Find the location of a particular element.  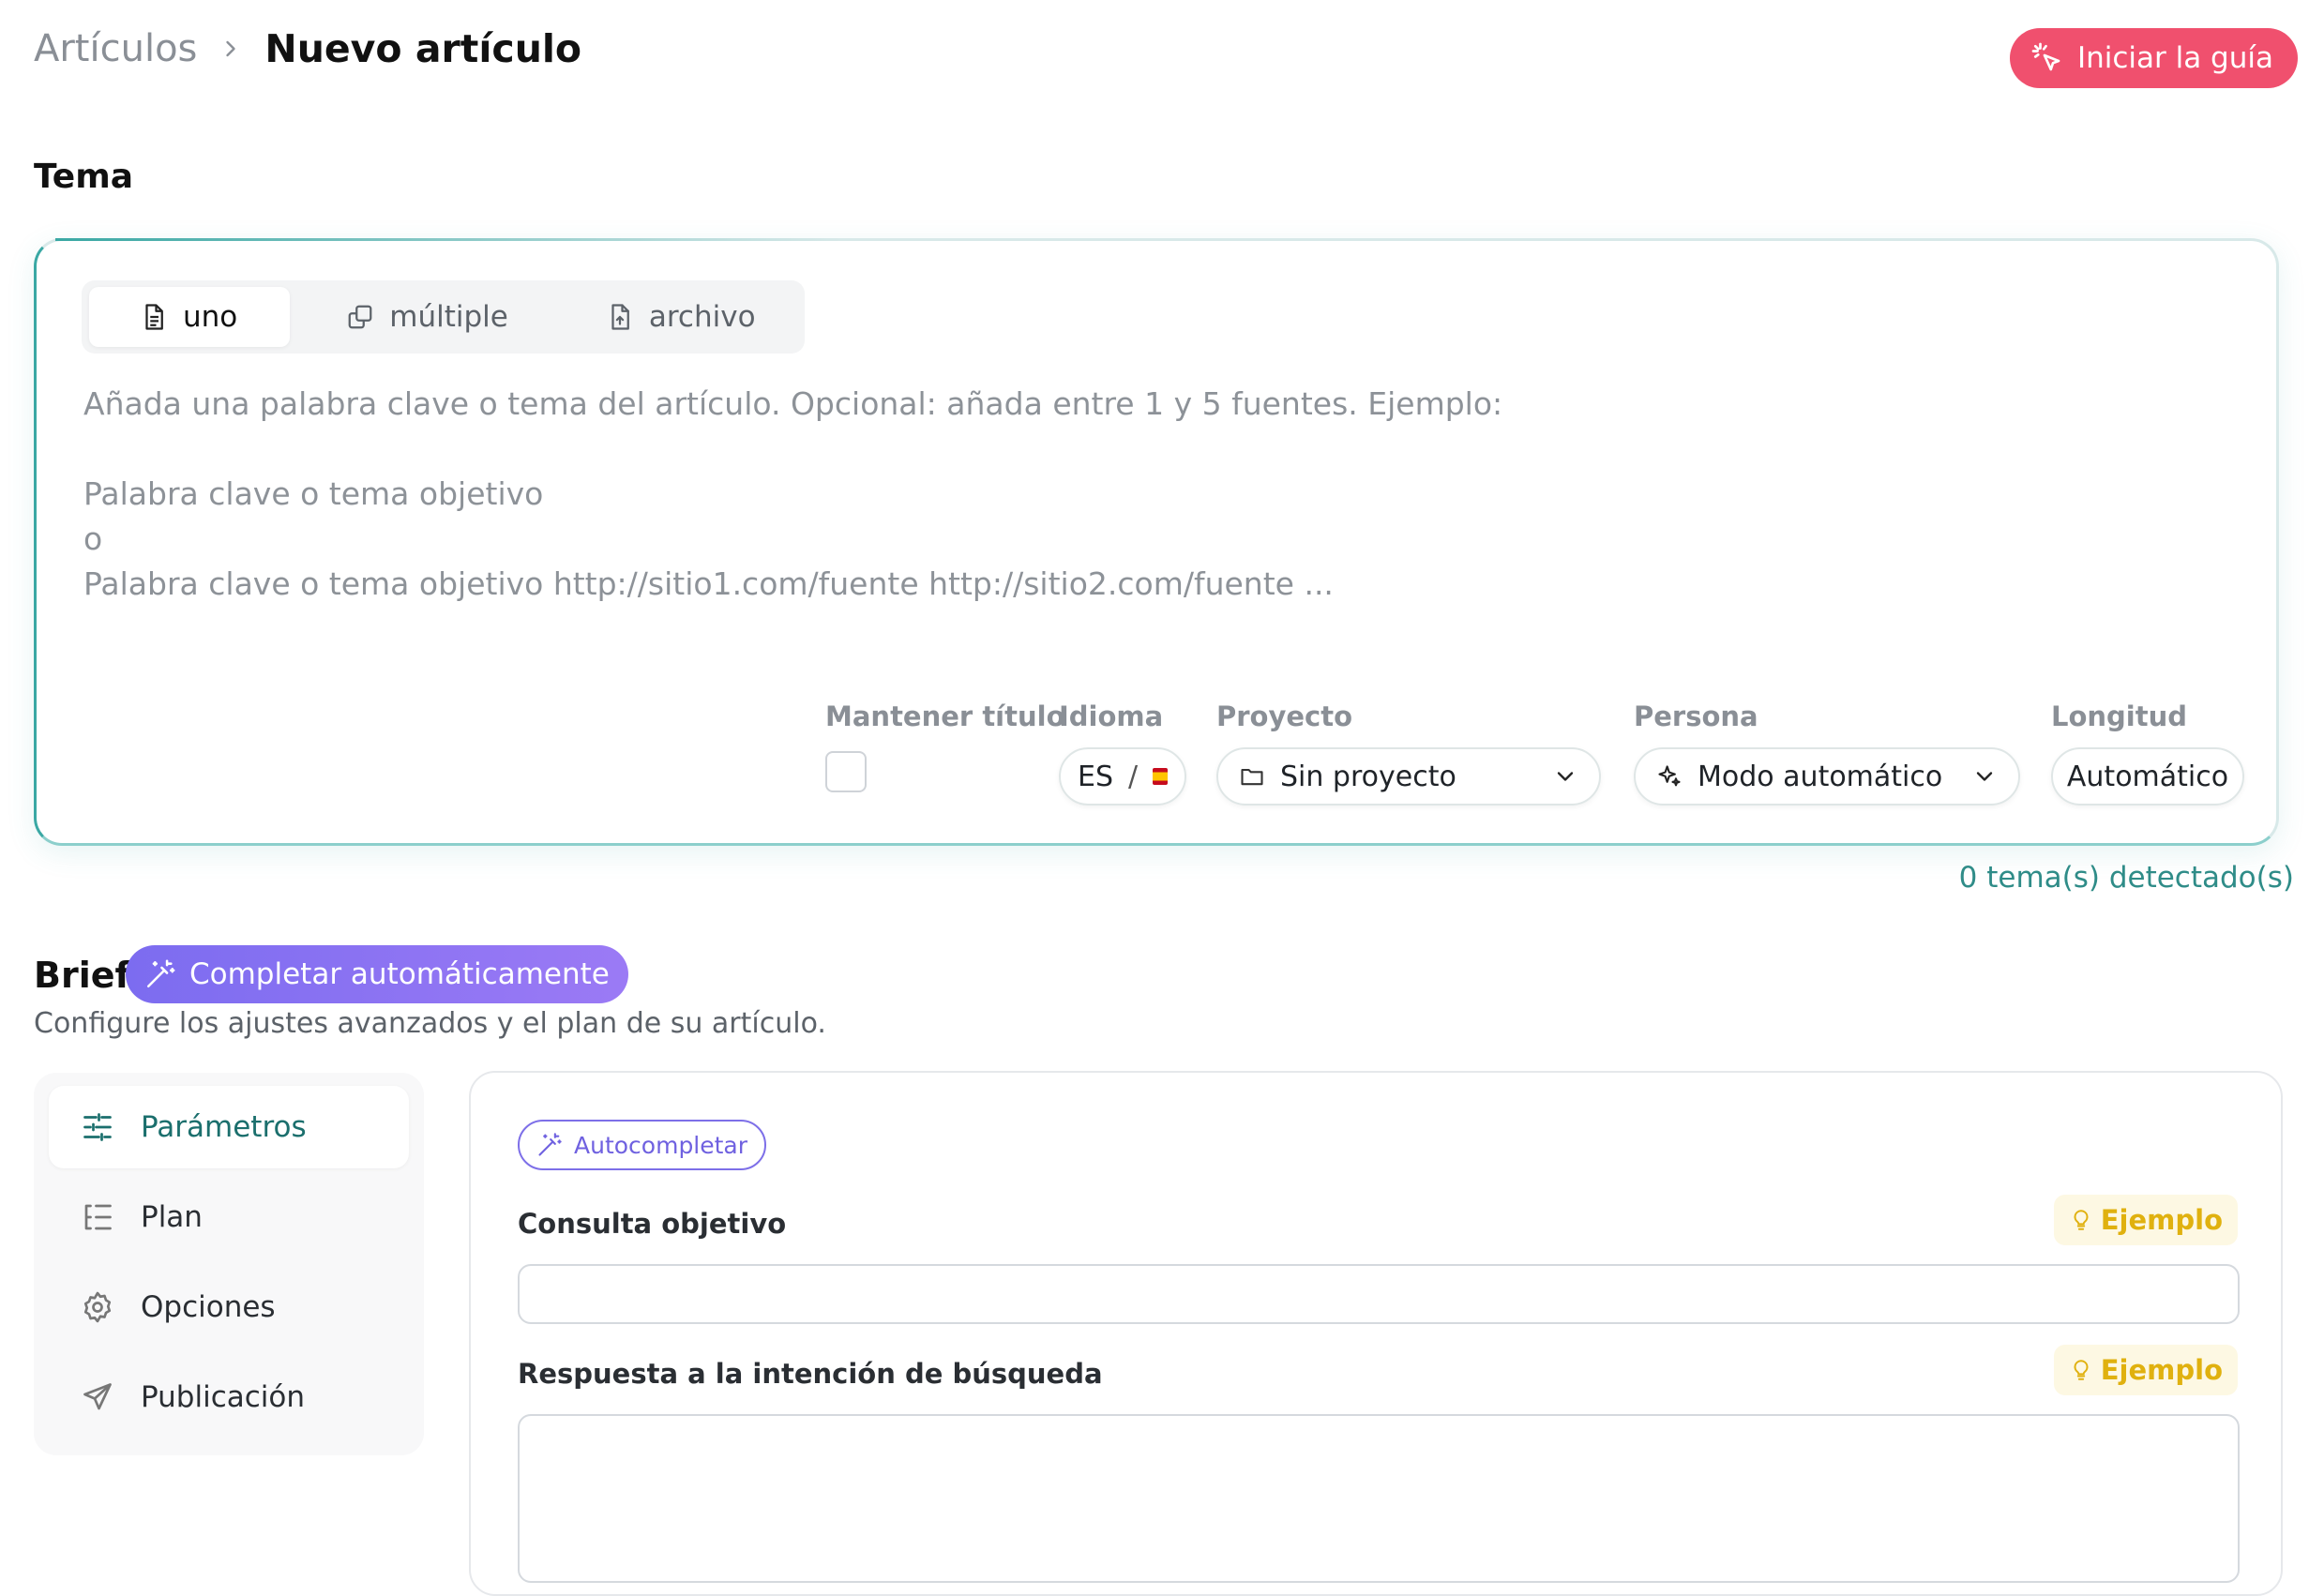

tab-uno: uno is located at coordinates (190, 317).